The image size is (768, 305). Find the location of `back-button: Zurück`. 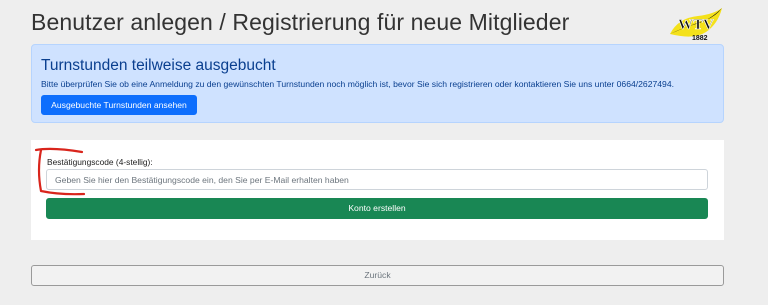

back-button: Zurück is located at coordinates (377, 275).